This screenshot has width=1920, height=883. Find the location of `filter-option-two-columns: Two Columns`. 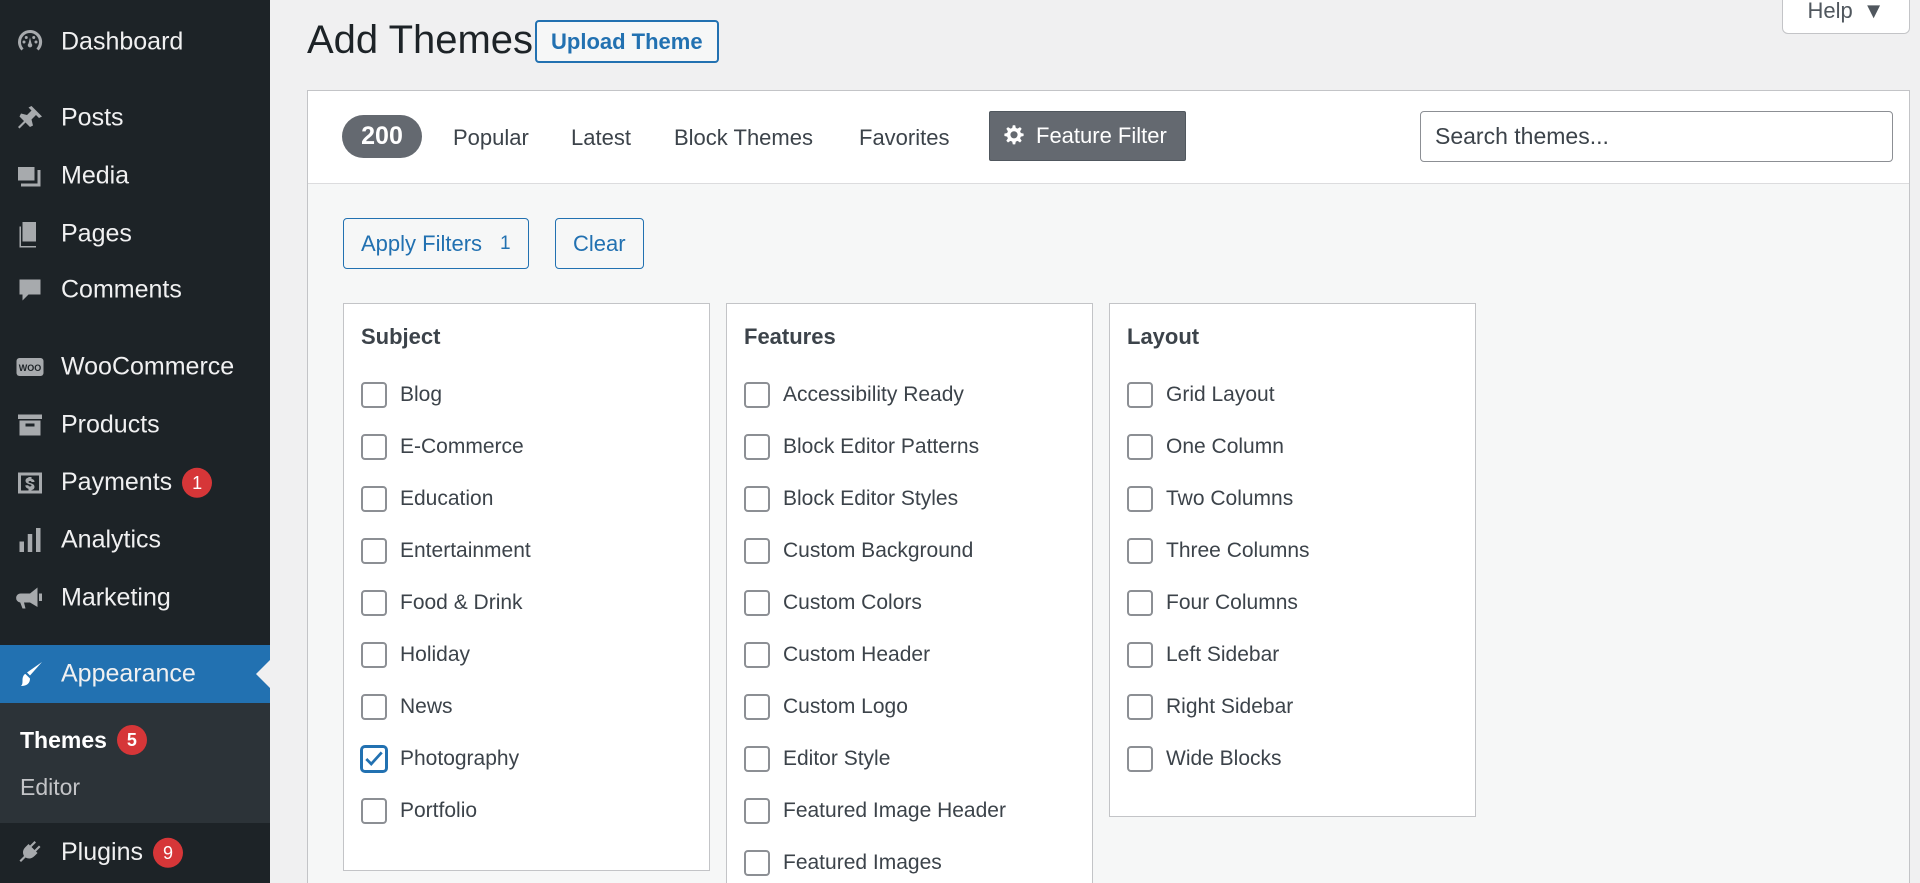

filter-option-two-columns: Two Columns is located at coordinates (1210, 499).